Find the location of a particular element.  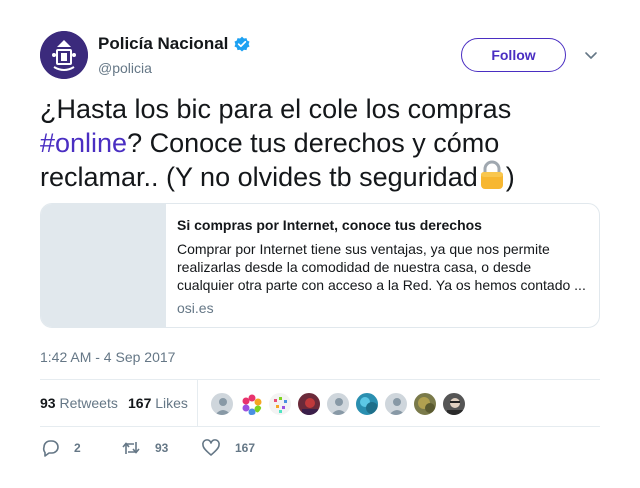

lock-icon is located at coordinates (492, 175).